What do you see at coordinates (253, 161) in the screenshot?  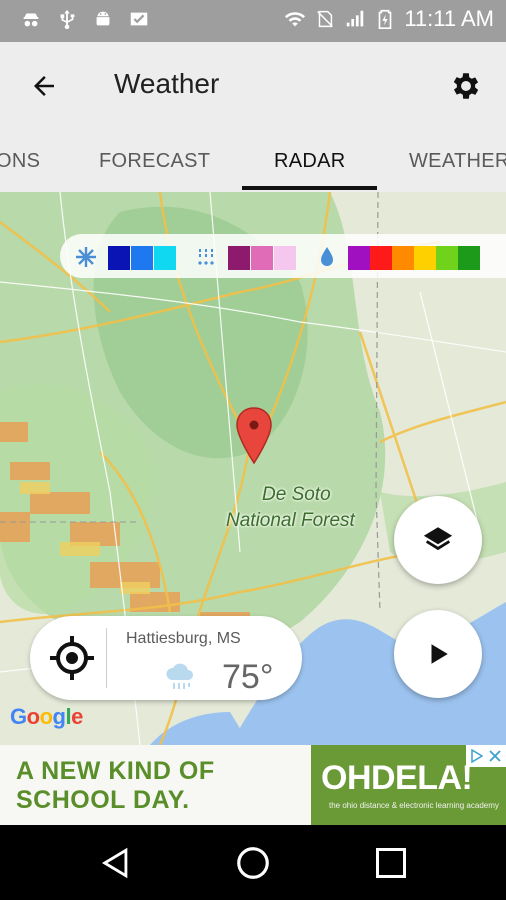 I see `tab-bar: ONS FORECAST RADAR WEATHER` at bounding box center [253, 161].